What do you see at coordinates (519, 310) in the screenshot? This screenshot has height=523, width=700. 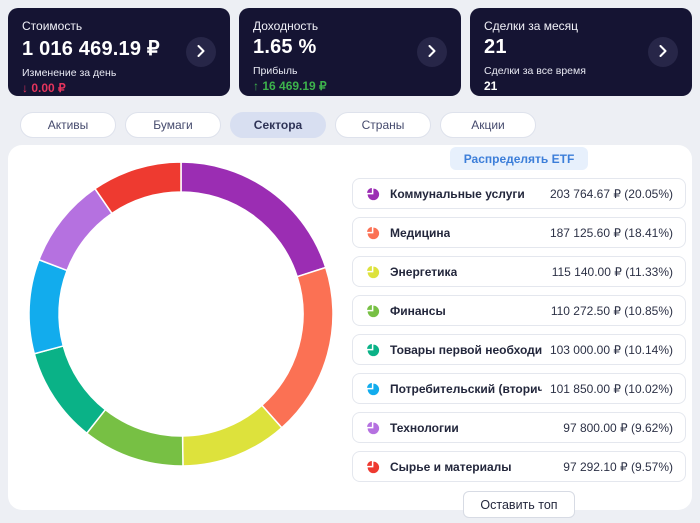 I see `sector-row: Финансы 110 272.50 ₽ (10.85%)` at bounding box center [519, 310].